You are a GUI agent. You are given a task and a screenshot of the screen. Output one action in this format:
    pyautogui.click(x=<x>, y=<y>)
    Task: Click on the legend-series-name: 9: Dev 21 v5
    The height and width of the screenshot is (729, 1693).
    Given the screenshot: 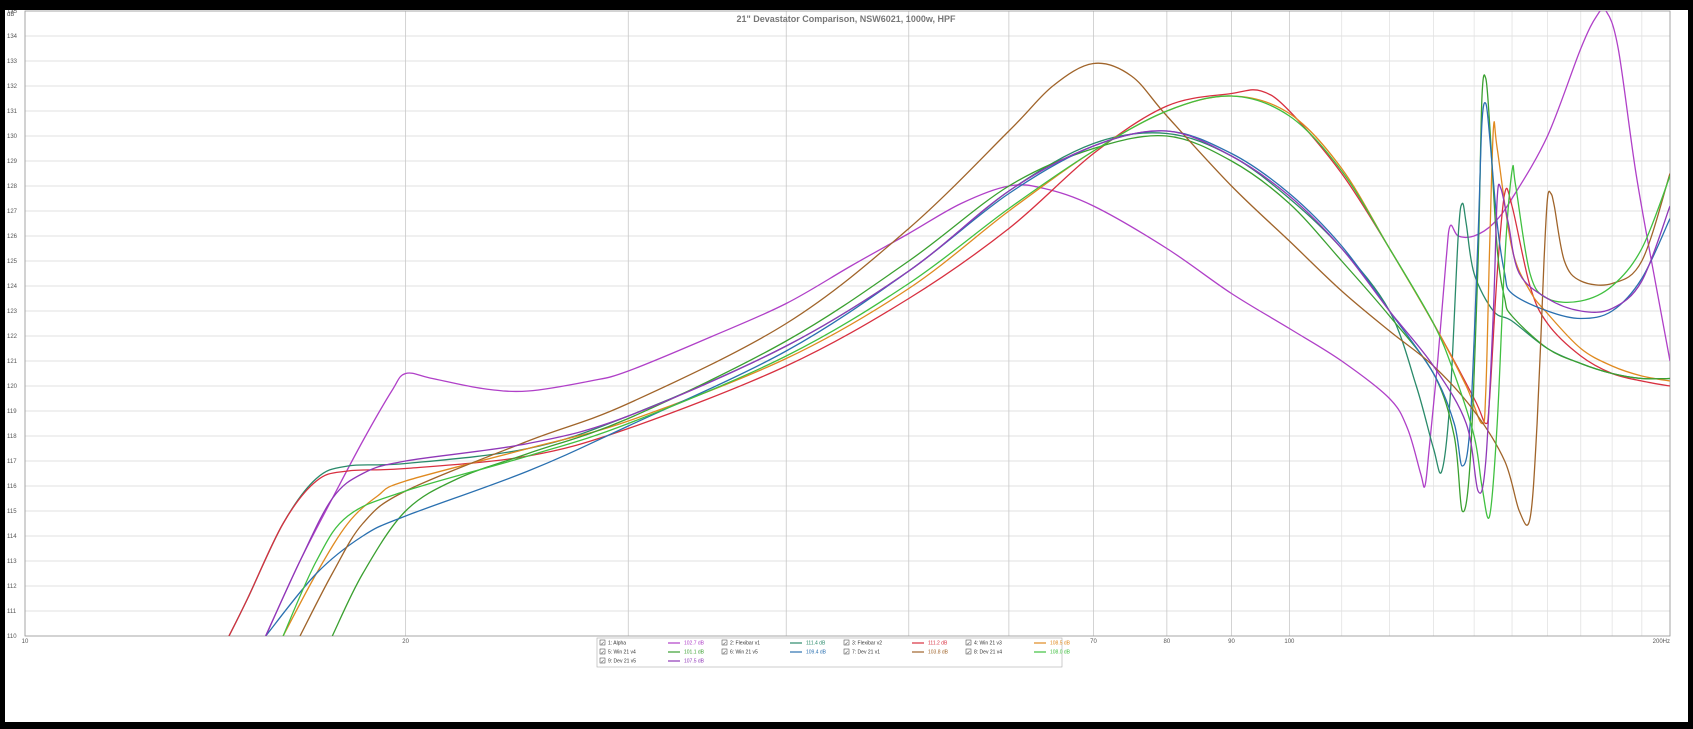 What is the action you would take?
    pyautogui.click(x=622, y=662)
    